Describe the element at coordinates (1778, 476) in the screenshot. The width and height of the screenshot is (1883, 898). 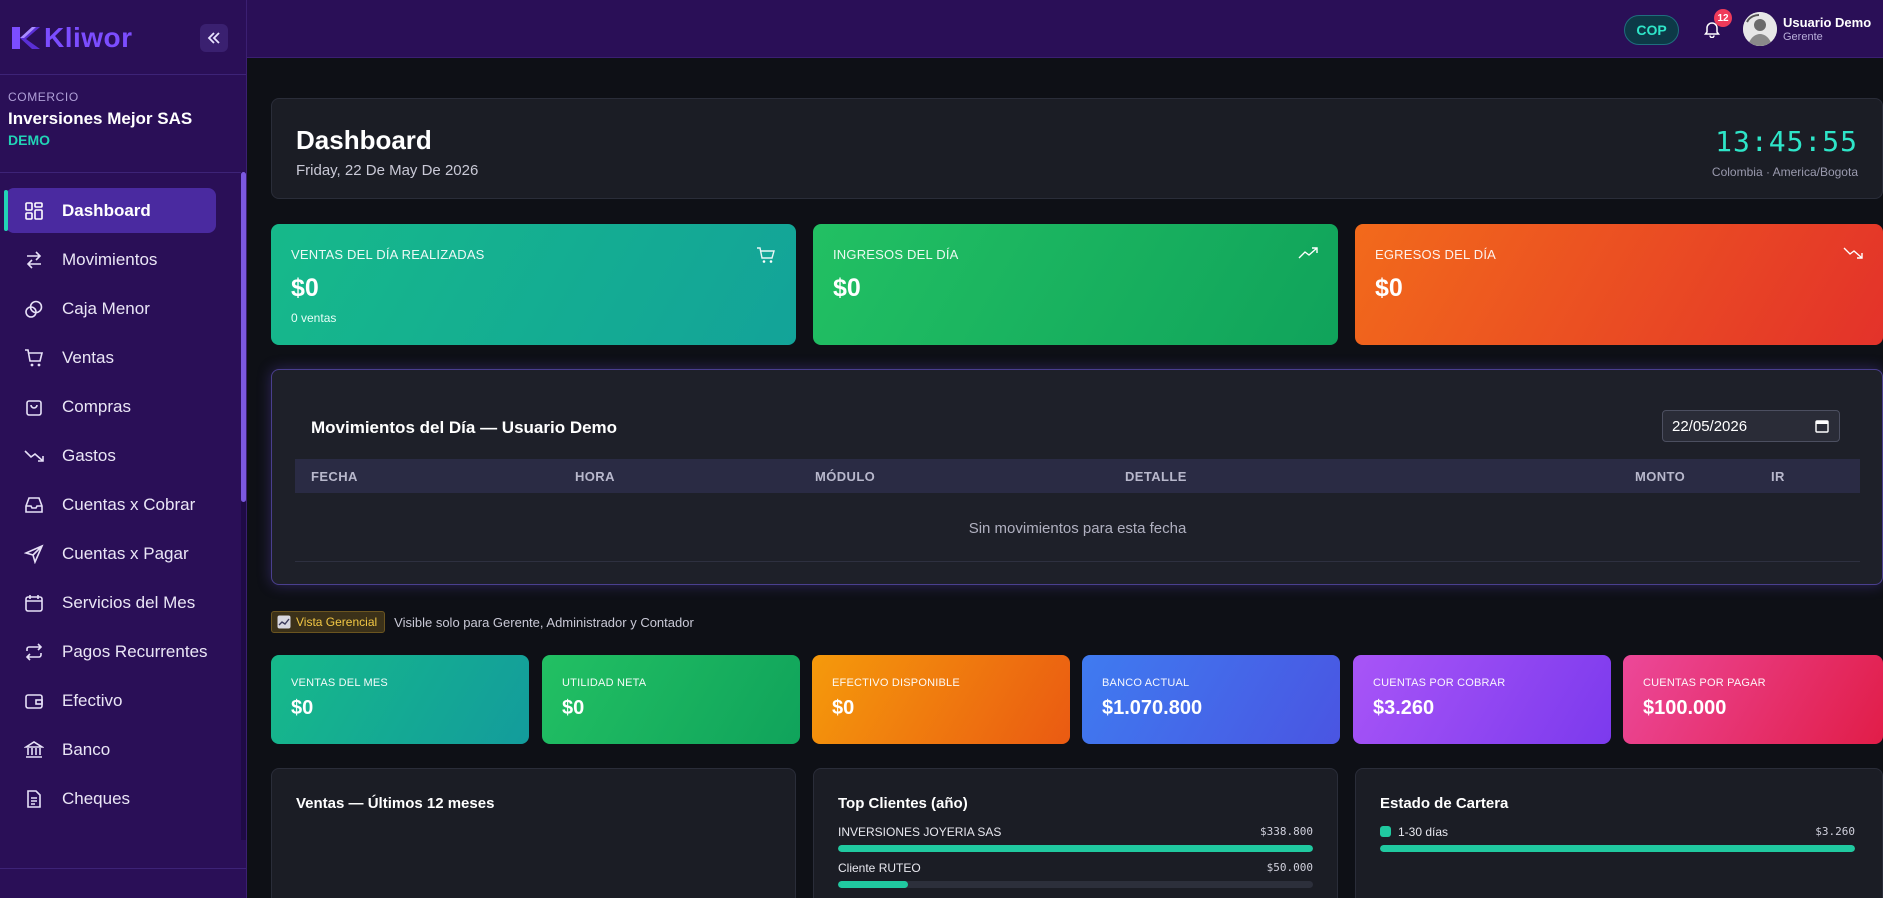
I see `column-header: IR` at that location.